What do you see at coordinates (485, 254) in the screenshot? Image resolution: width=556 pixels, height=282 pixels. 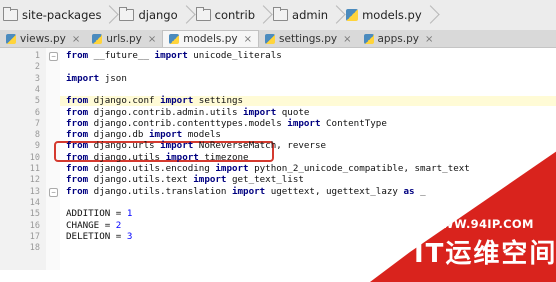 I see `watermark-title: IT运维空间` at bounding box center [485, 254].